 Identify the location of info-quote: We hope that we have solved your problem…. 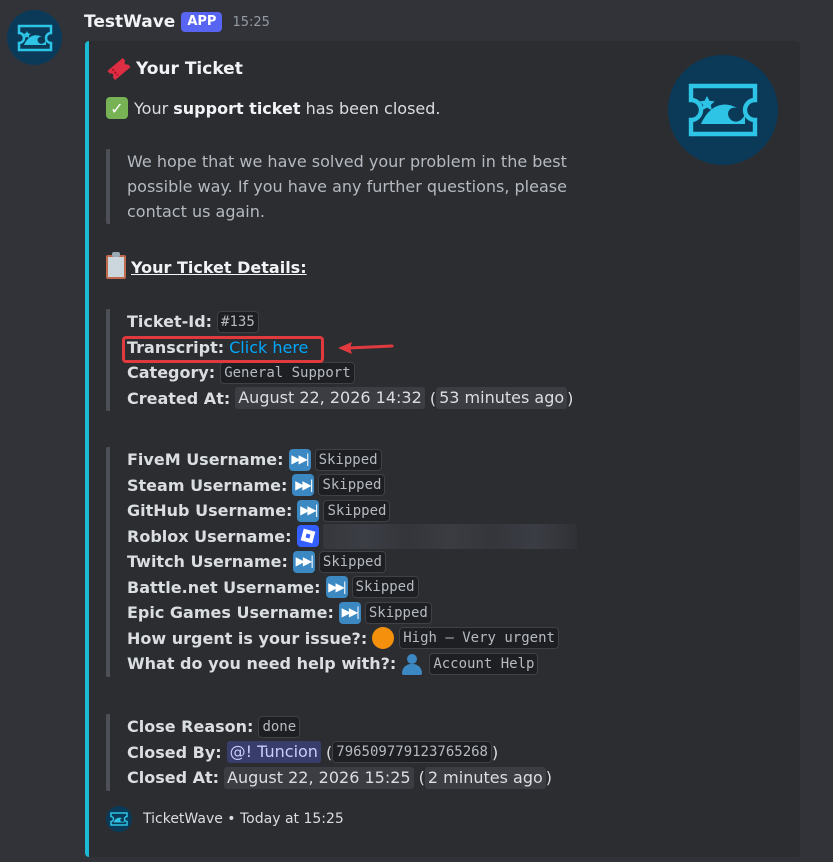
(346, 186).